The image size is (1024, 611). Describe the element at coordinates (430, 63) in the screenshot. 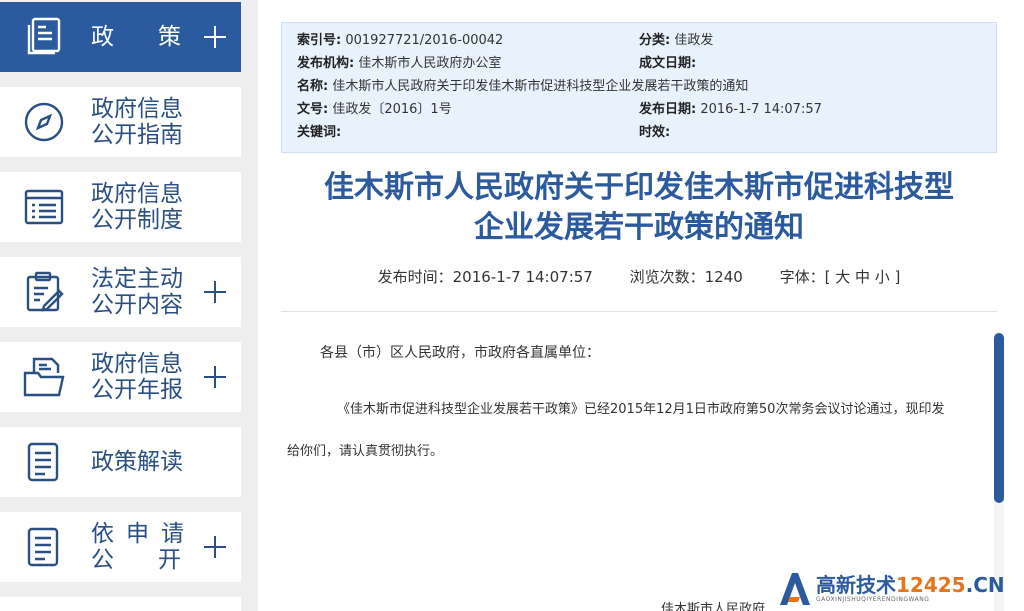

I see `publisher-value: 佳木斯市人民政府办公室` at that location.